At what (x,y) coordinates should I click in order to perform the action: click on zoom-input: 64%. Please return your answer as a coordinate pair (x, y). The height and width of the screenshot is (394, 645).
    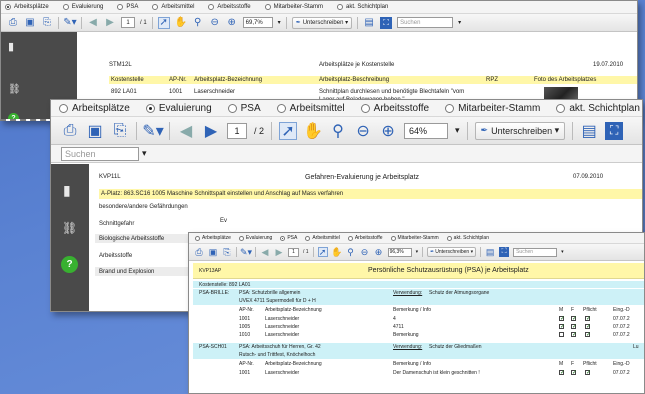
    Looking at the image, I should click on (426, 130).